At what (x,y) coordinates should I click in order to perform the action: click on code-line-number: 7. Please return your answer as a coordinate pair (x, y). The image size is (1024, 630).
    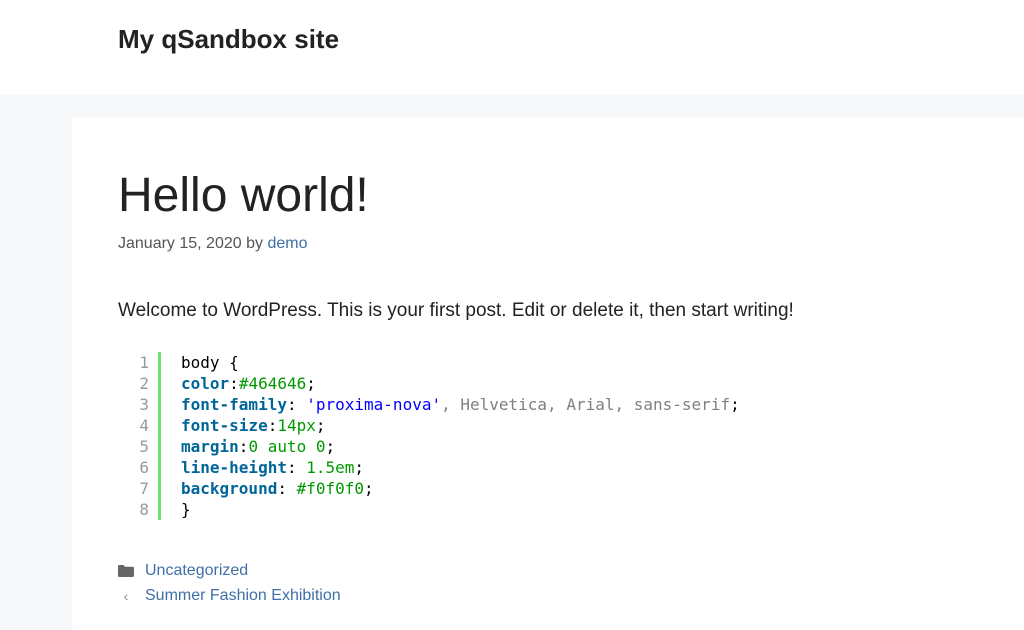
    Looking at the image, I should click on (142, 488).